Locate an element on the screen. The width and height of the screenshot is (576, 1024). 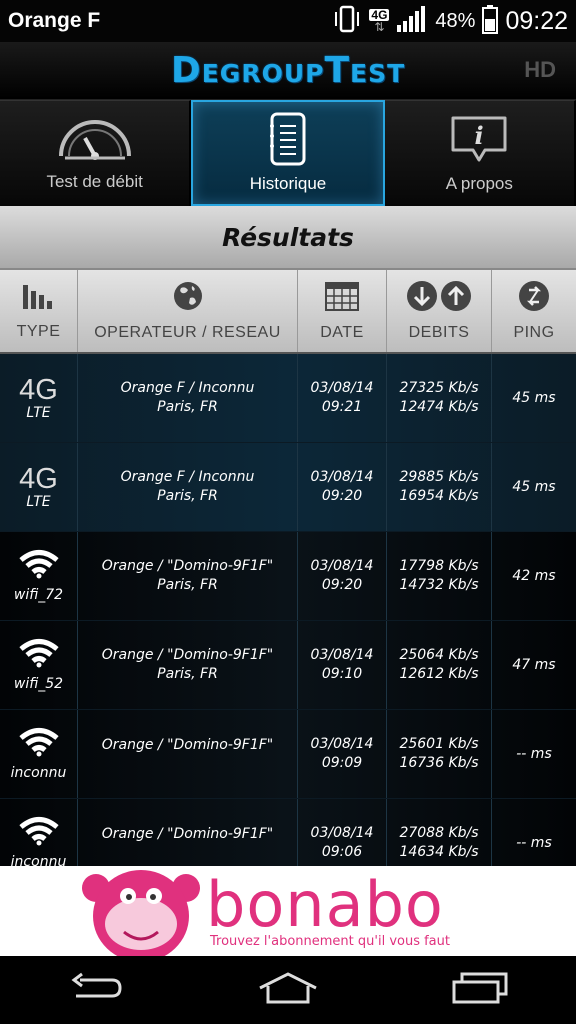
app-header: DegroupTest HD is located at coordinates (288, 71).